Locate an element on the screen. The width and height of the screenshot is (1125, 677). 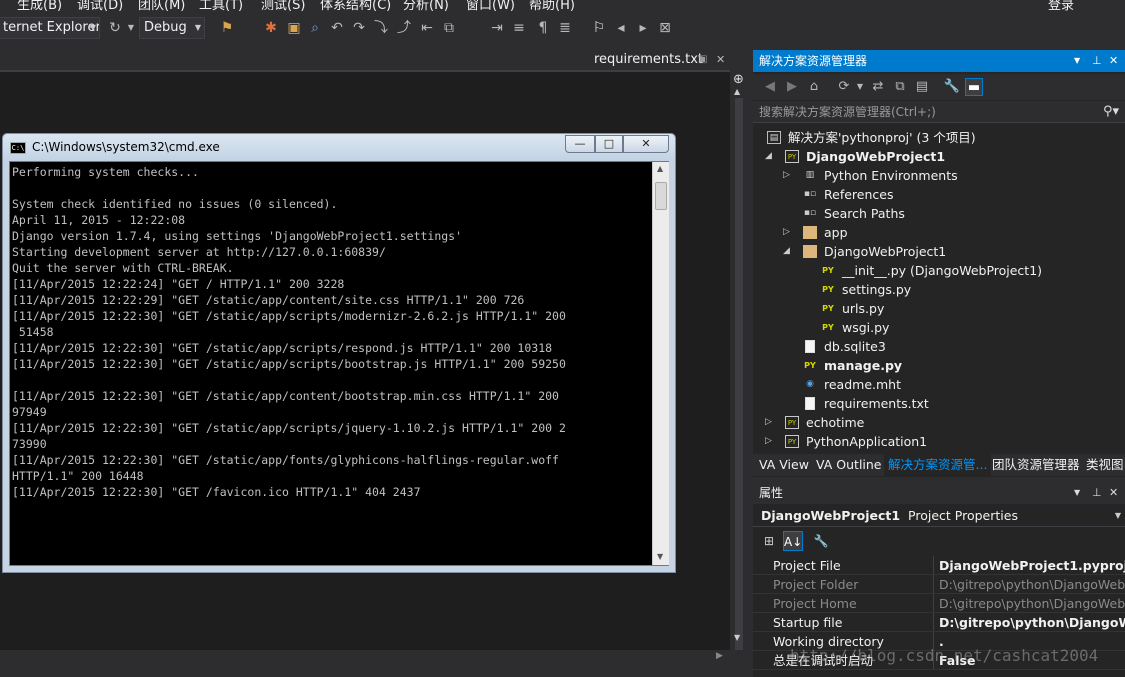
menu-build: 生成(B) is located at coordinates (39, 6).